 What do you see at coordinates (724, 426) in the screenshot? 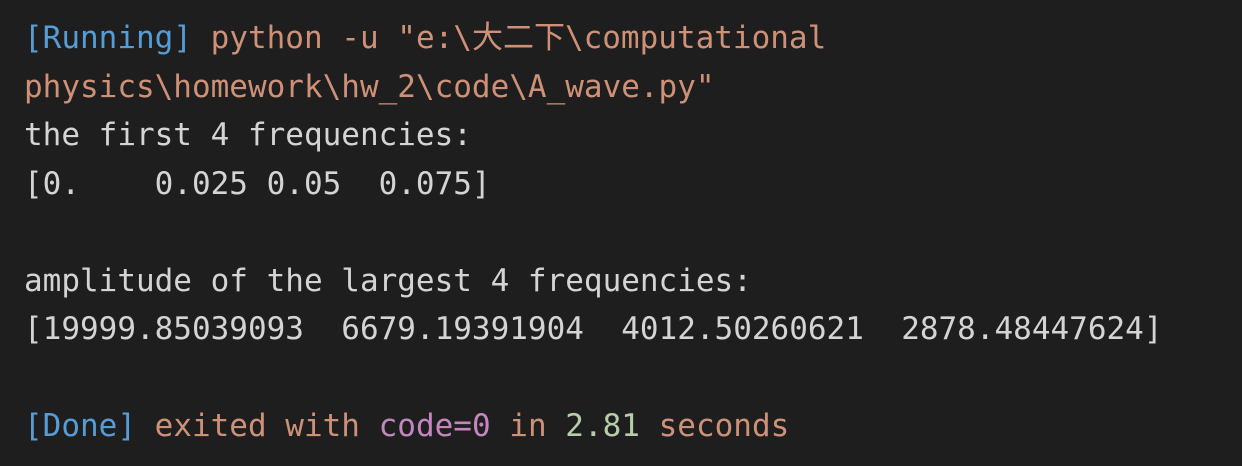
I see `seconds-text: seconds` at bounding box center [724, 426].